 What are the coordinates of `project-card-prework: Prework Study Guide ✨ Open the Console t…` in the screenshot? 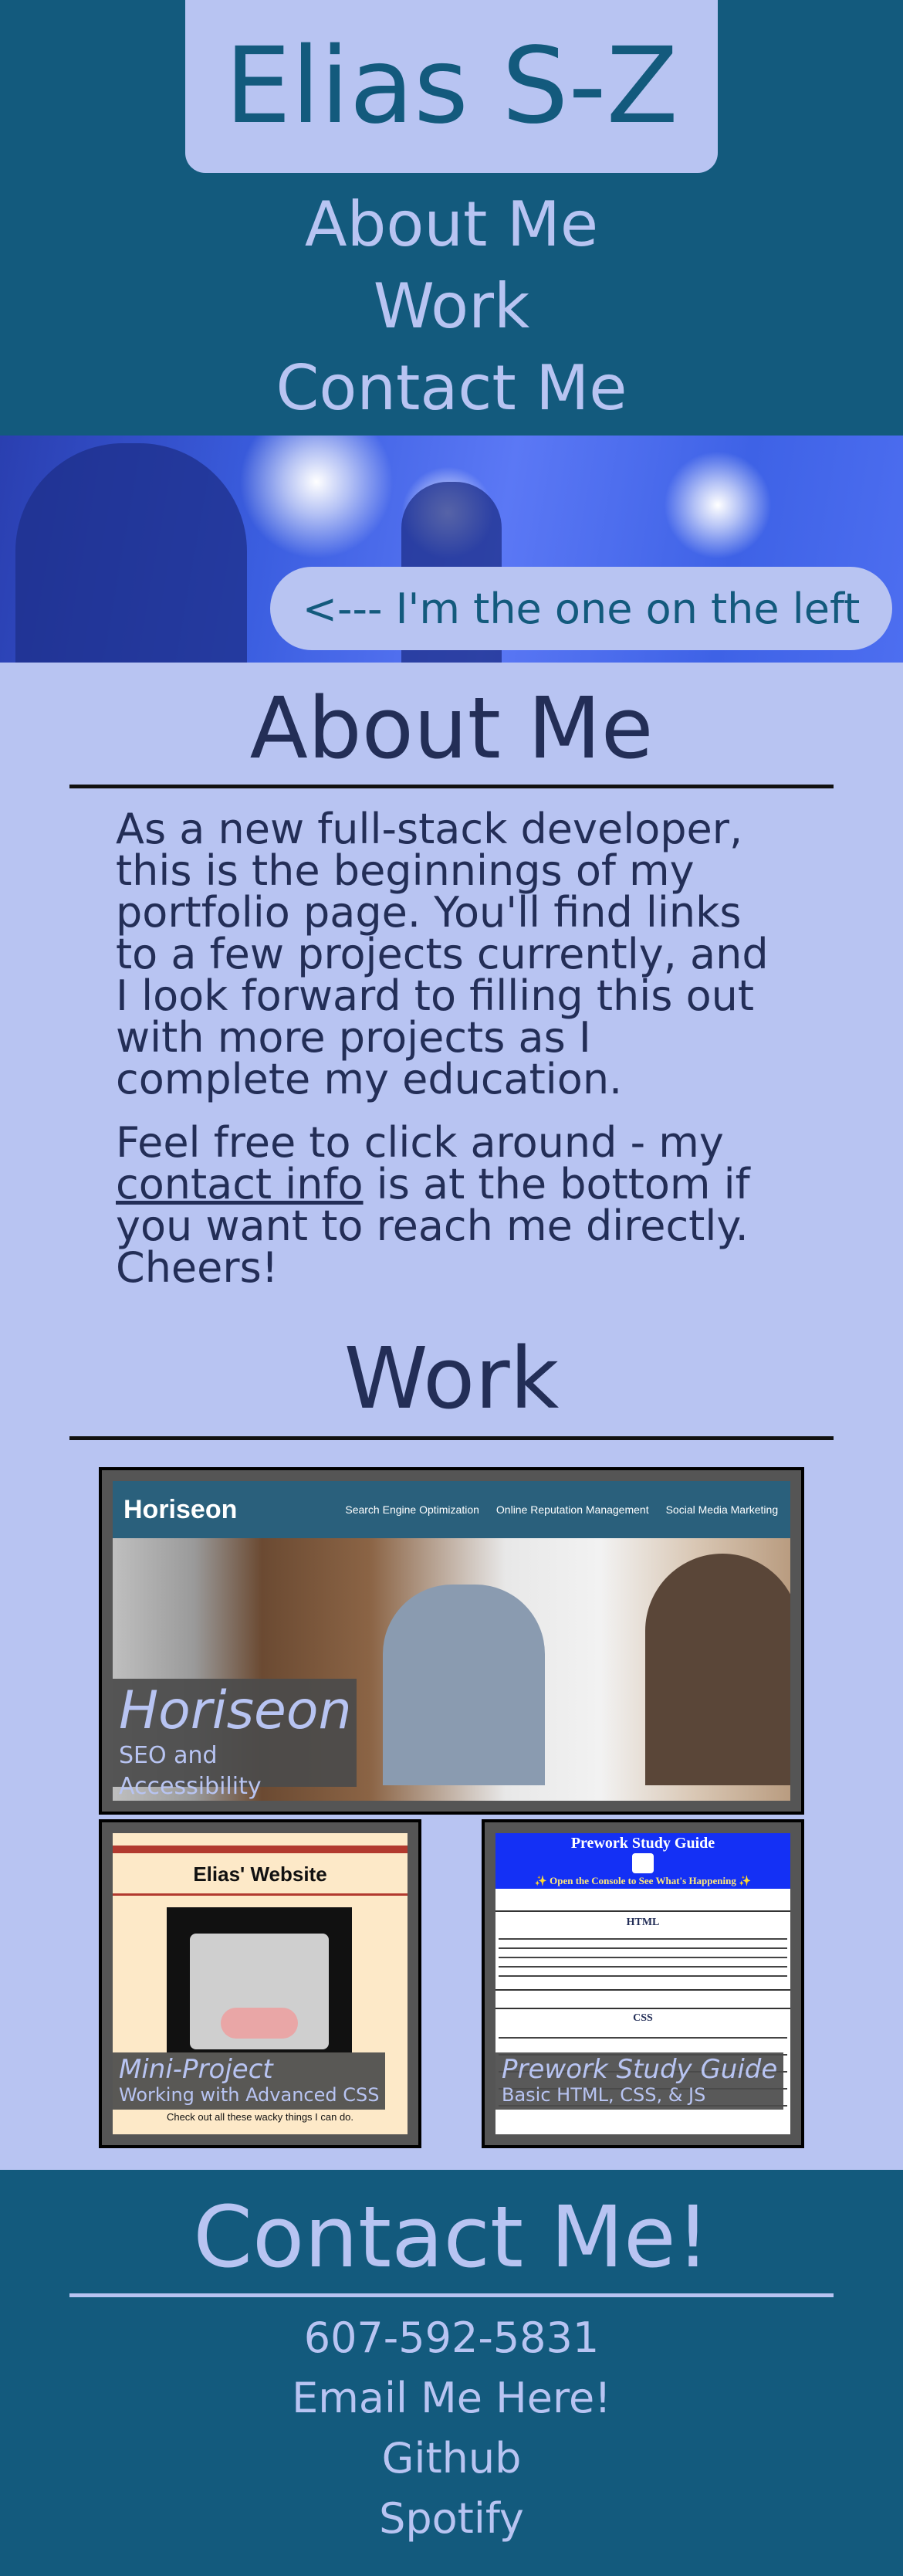 It's located at (643, 1983).